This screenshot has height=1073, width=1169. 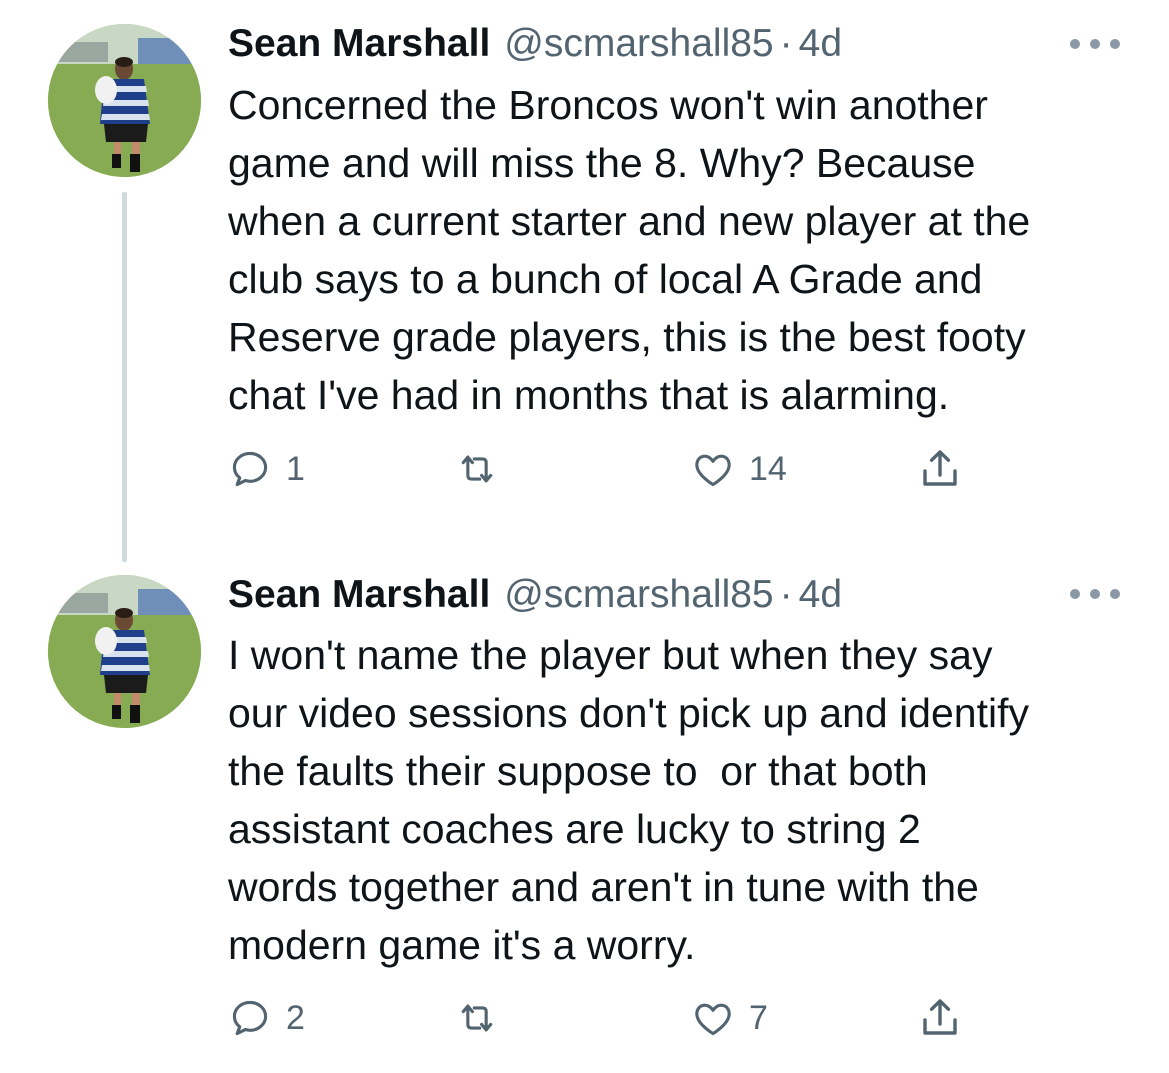 I want to click on thread-line, so click(x=124, y=377).